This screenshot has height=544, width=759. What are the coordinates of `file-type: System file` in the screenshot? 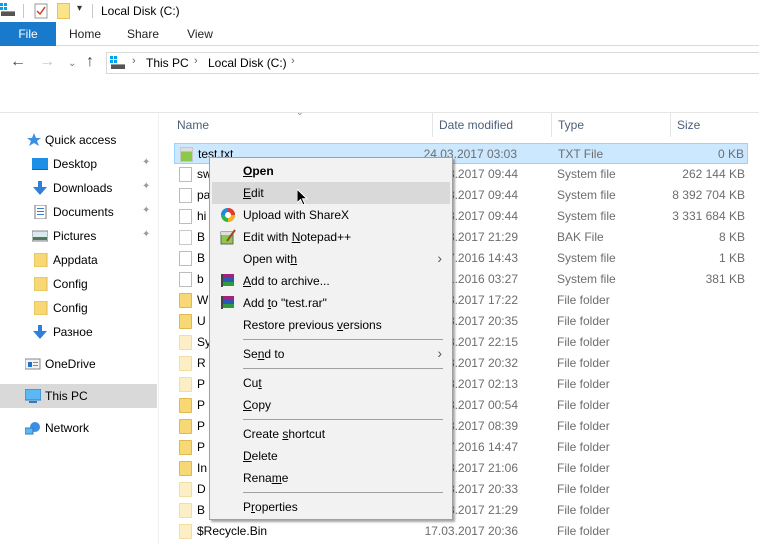 It's located at (586, 279).